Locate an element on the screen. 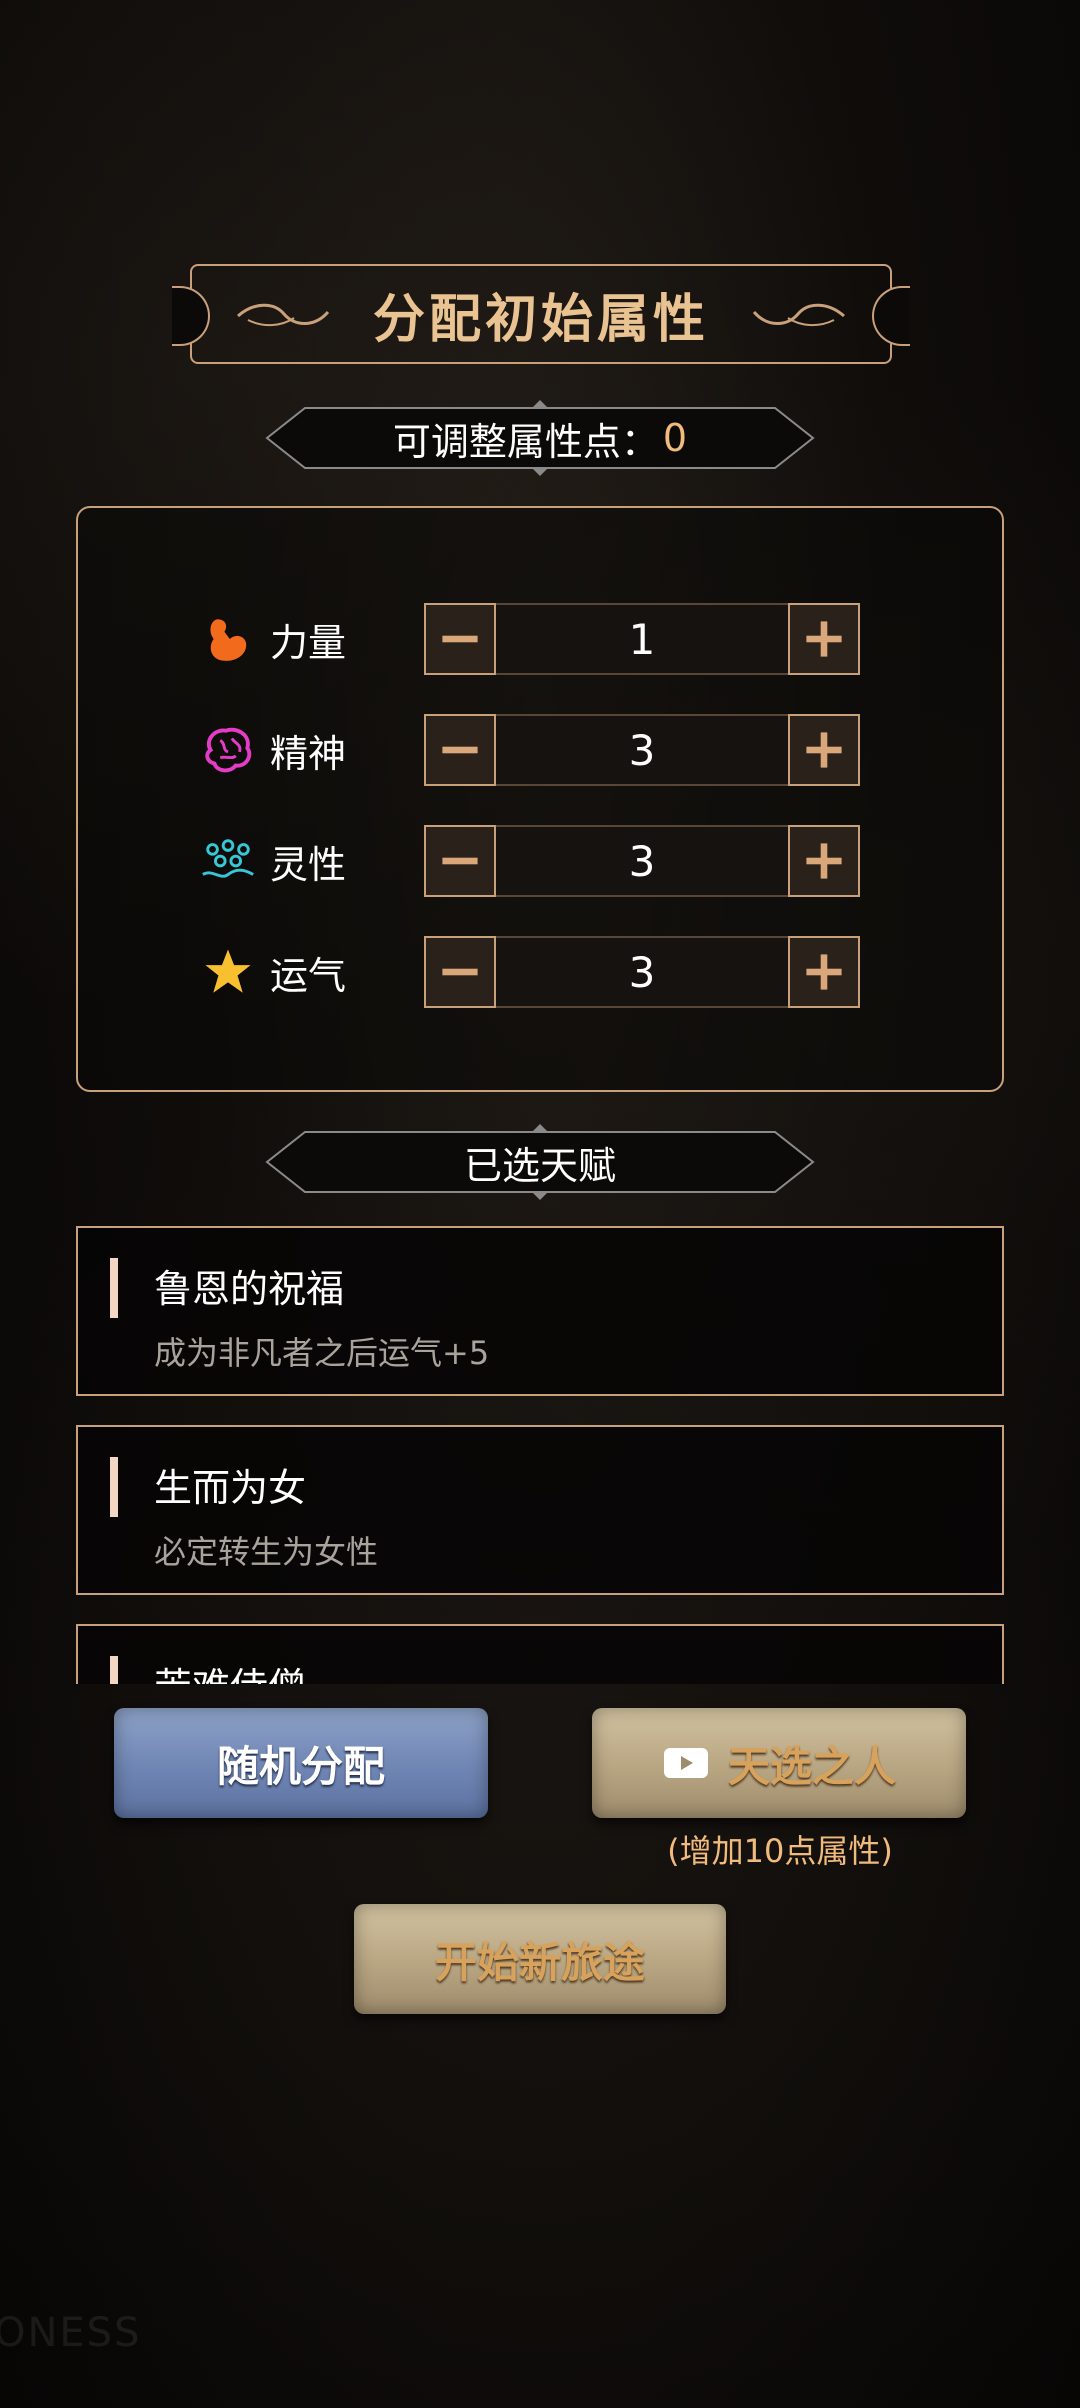  attribute-name: 精神 is located at coordinates (308, 753).